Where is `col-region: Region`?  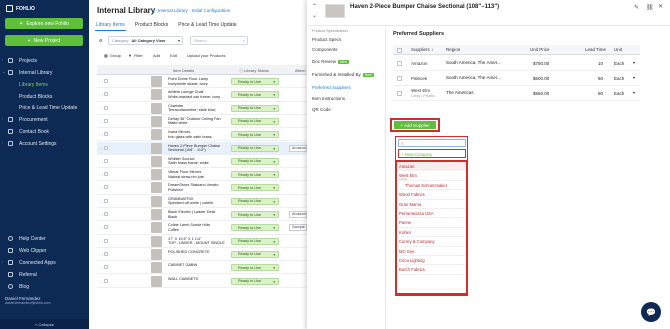 col-region: Region is located at coordinates (453, 49).